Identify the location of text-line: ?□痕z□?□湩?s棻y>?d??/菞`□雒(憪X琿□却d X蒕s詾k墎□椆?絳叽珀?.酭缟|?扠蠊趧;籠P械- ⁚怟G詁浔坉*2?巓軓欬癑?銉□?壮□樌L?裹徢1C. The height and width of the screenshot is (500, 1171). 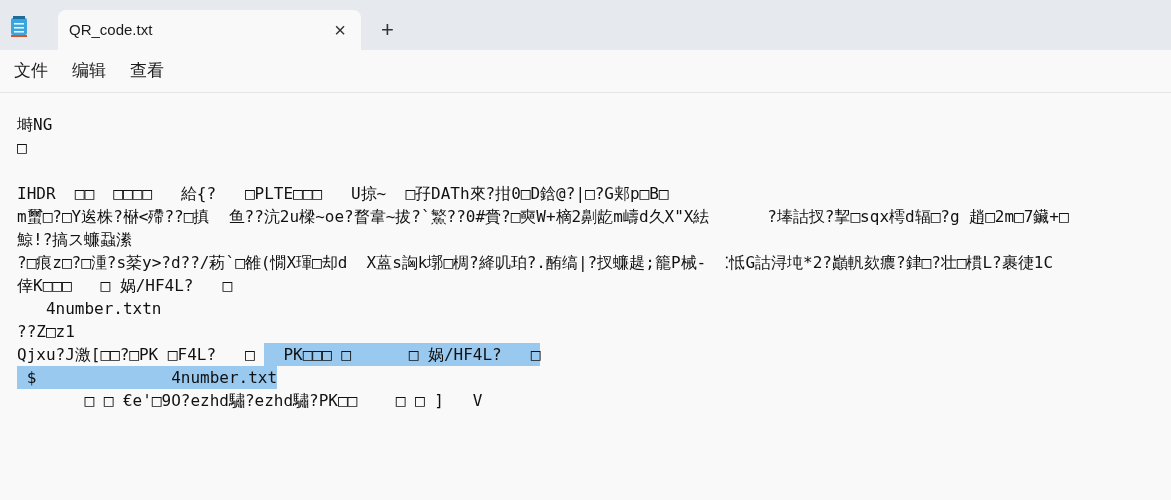
(535, 263).